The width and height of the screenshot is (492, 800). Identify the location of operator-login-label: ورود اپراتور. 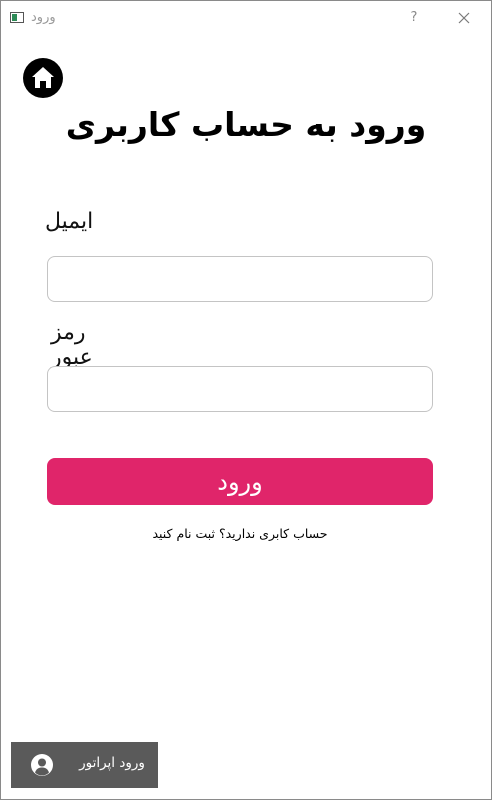
(112, 763).